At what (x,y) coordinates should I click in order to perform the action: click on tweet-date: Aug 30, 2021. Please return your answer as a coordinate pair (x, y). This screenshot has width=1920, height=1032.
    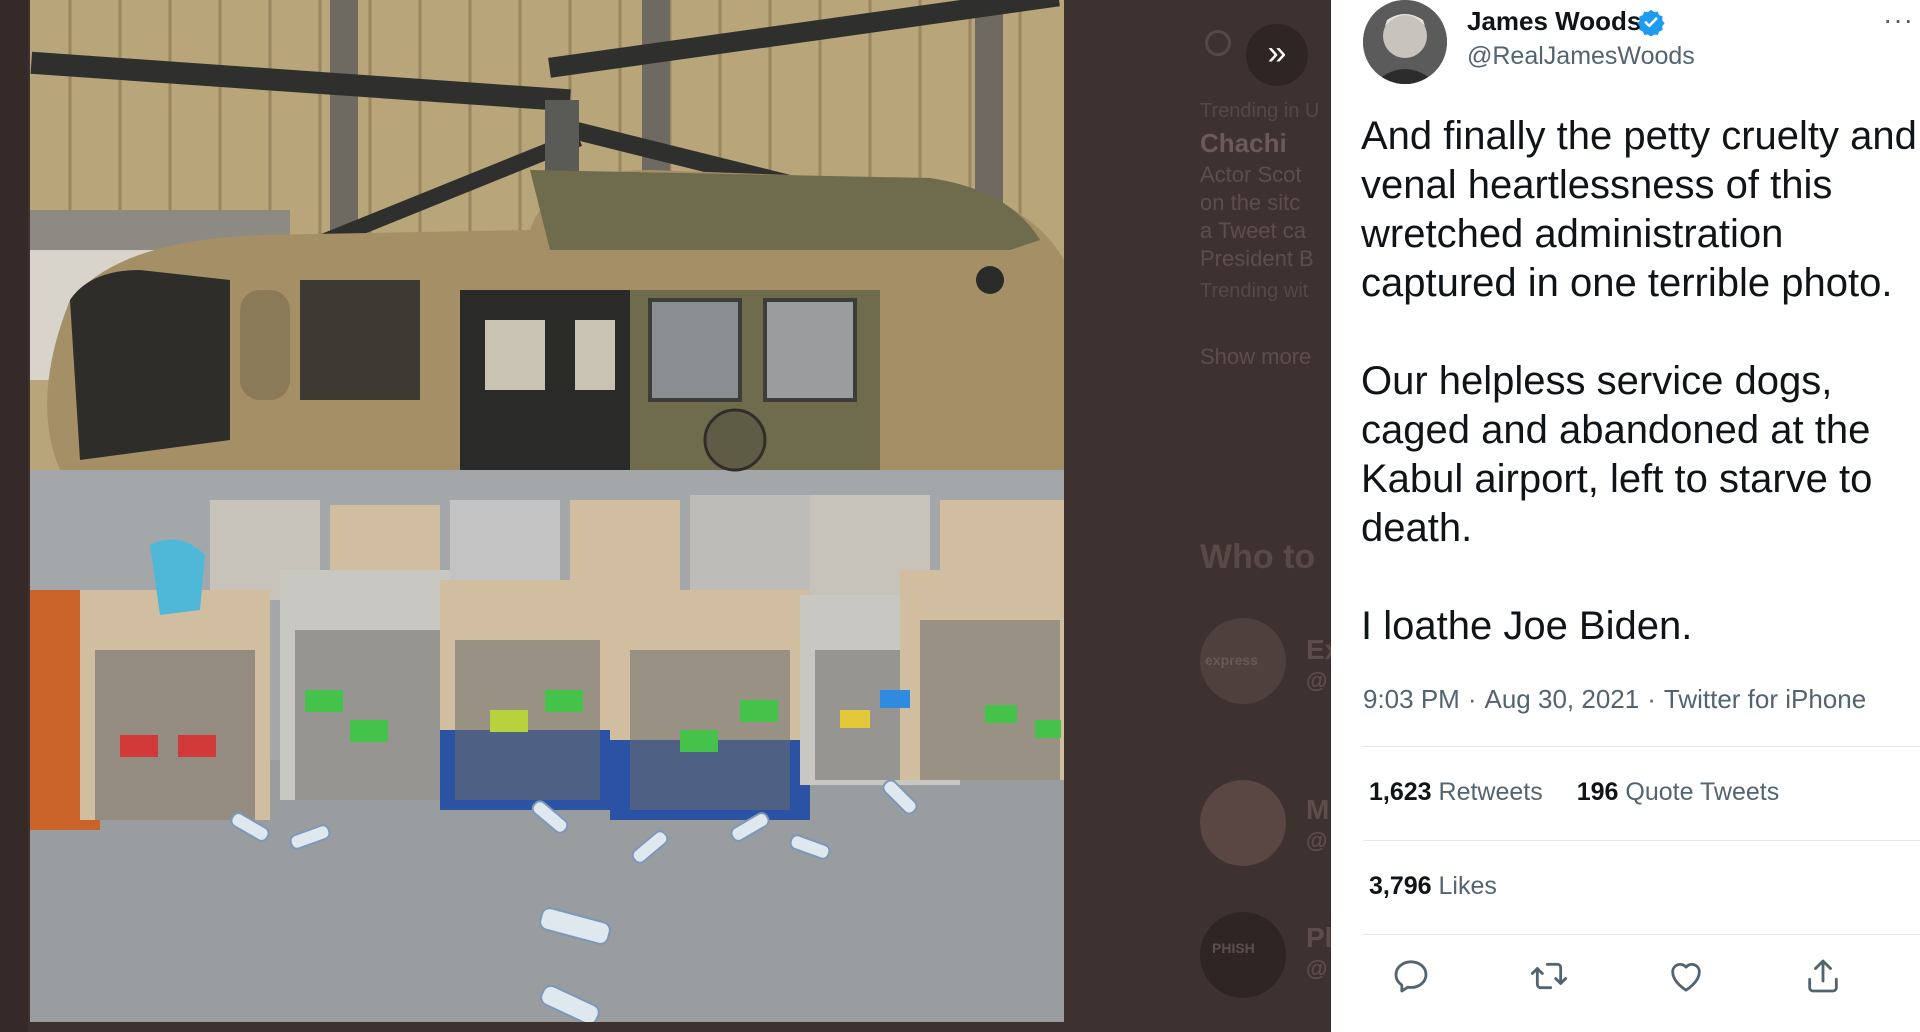
    Looking at the image, I should click on (1562, 699).